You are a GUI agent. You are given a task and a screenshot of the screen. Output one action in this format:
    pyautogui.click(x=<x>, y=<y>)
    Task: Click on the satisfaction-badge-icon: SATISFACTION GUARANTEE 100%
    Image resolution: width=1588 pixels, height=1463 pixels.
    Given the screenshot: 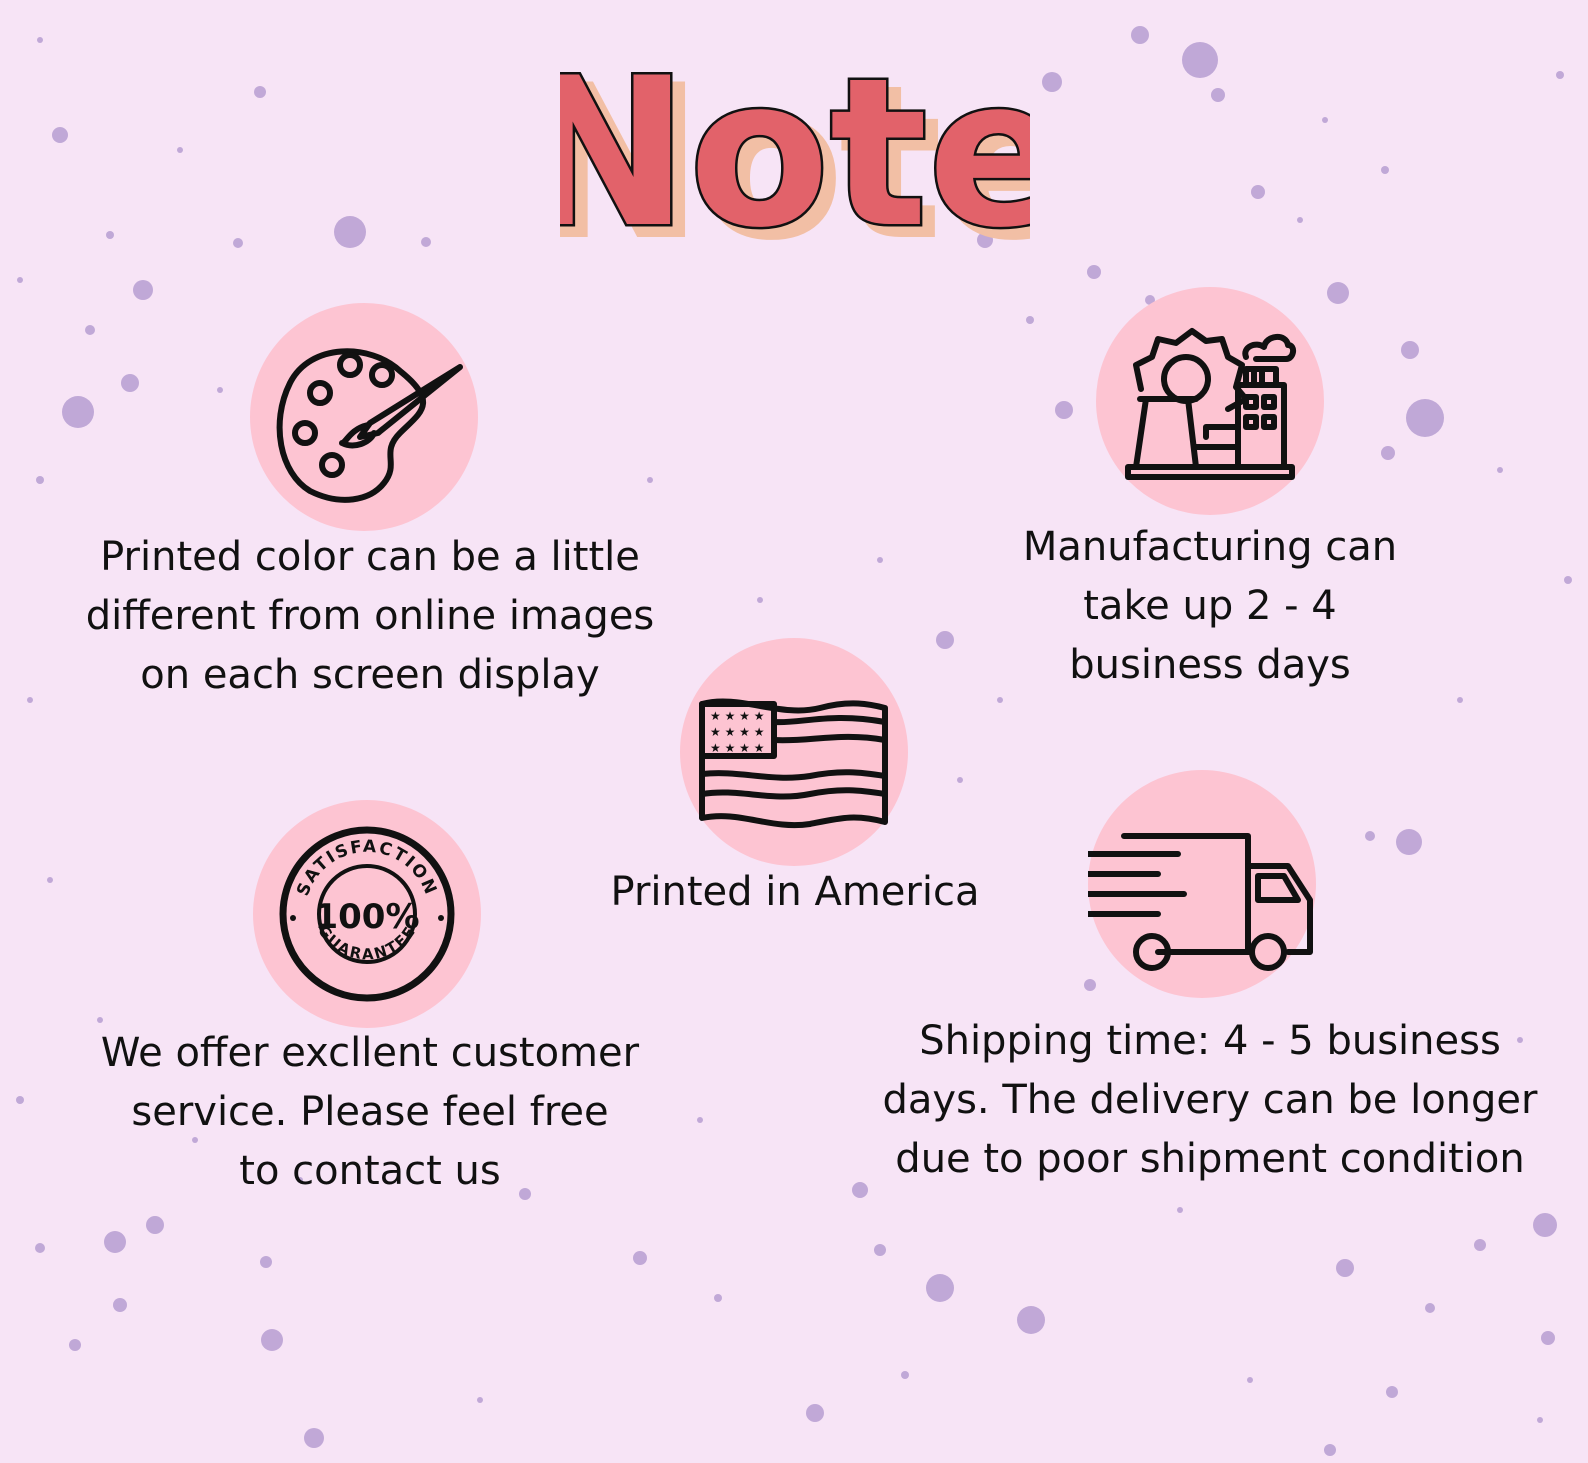 What is the action you would take?
    pyautogui.click(x=367, y=914)
    